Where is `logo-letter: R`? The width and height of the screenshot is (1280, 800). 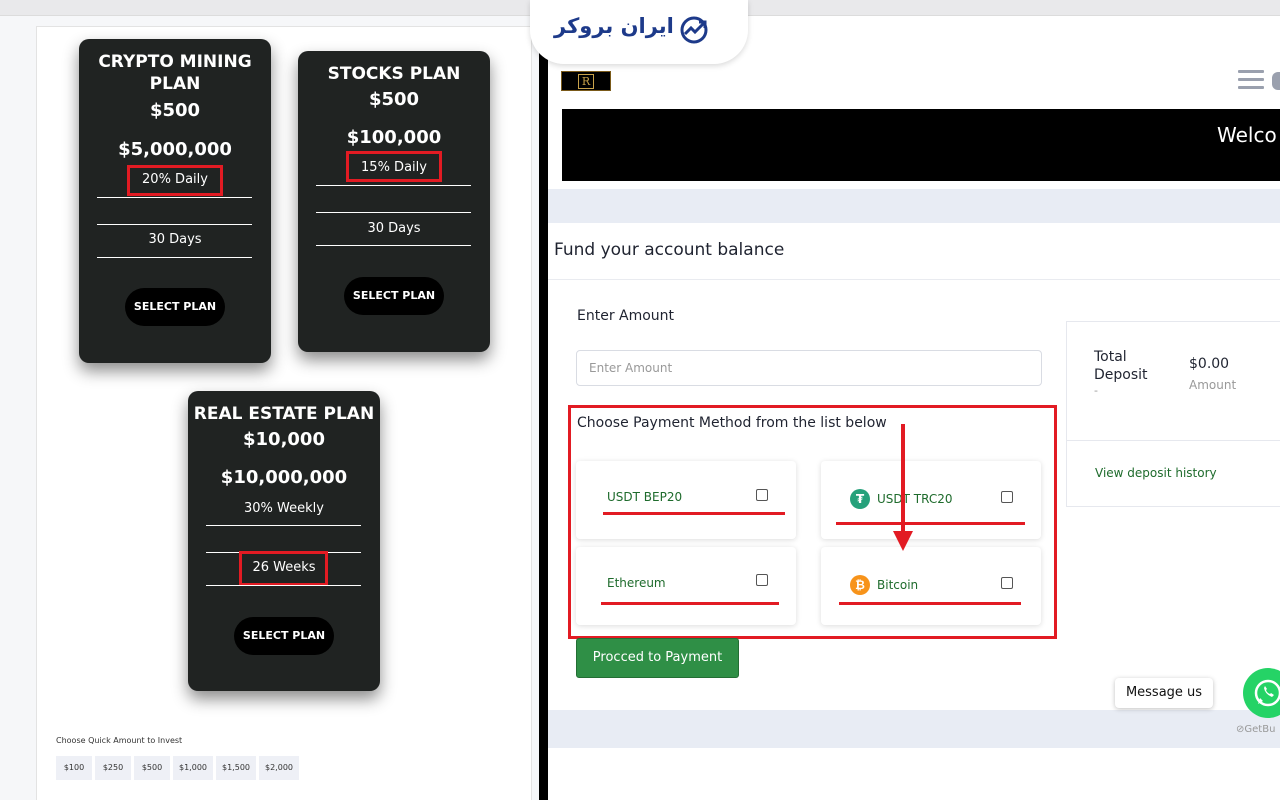
logo-letter: R is located at coordinates (586, 81).